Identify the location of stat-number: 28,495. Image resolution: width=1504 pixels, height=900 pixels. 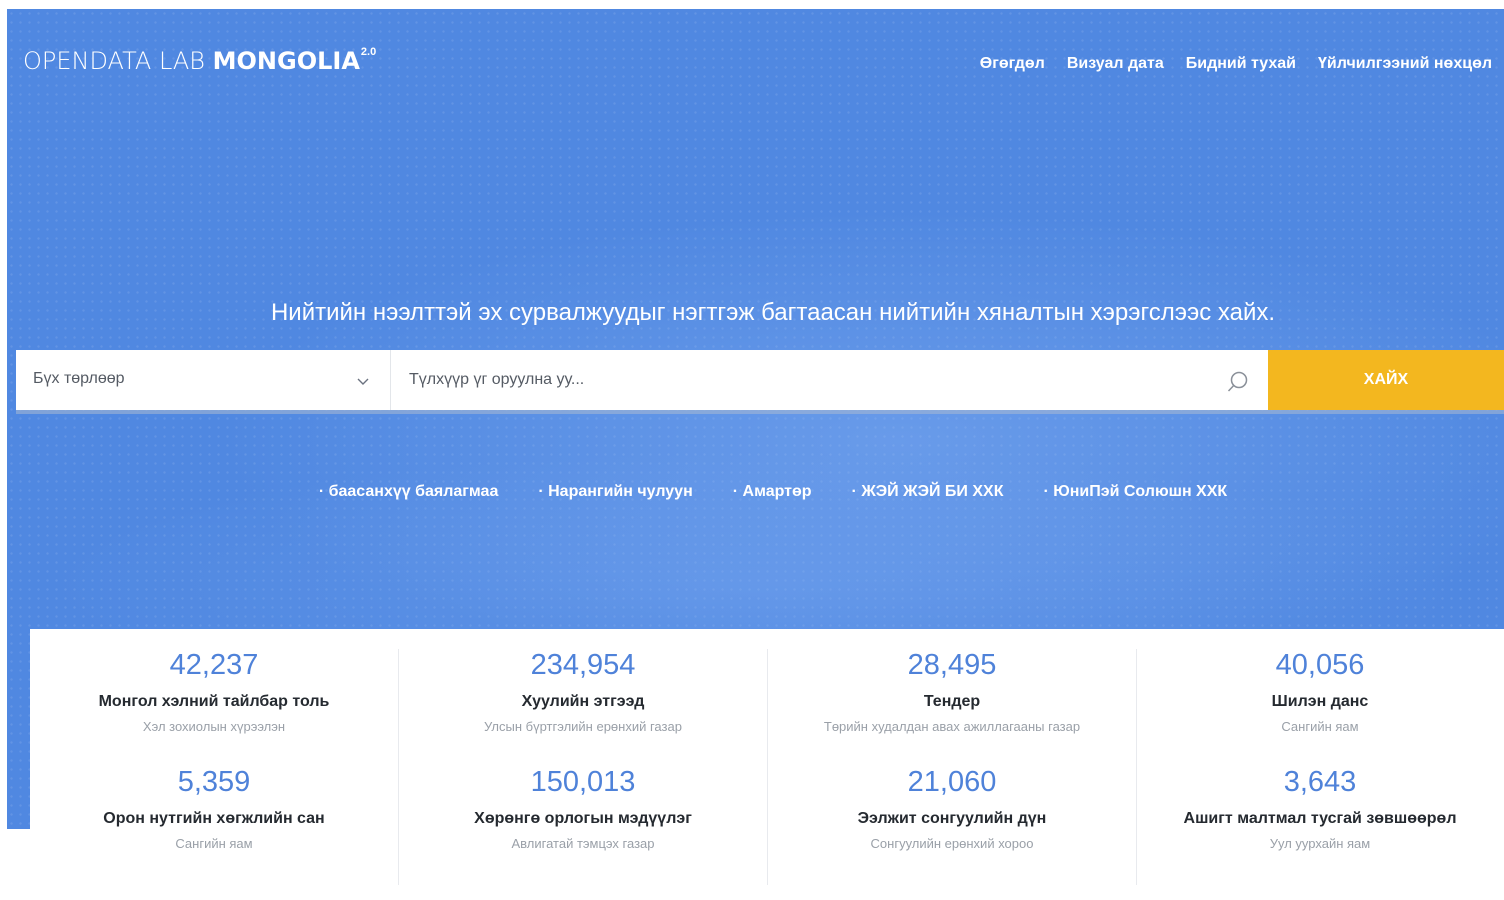
(952, 665).